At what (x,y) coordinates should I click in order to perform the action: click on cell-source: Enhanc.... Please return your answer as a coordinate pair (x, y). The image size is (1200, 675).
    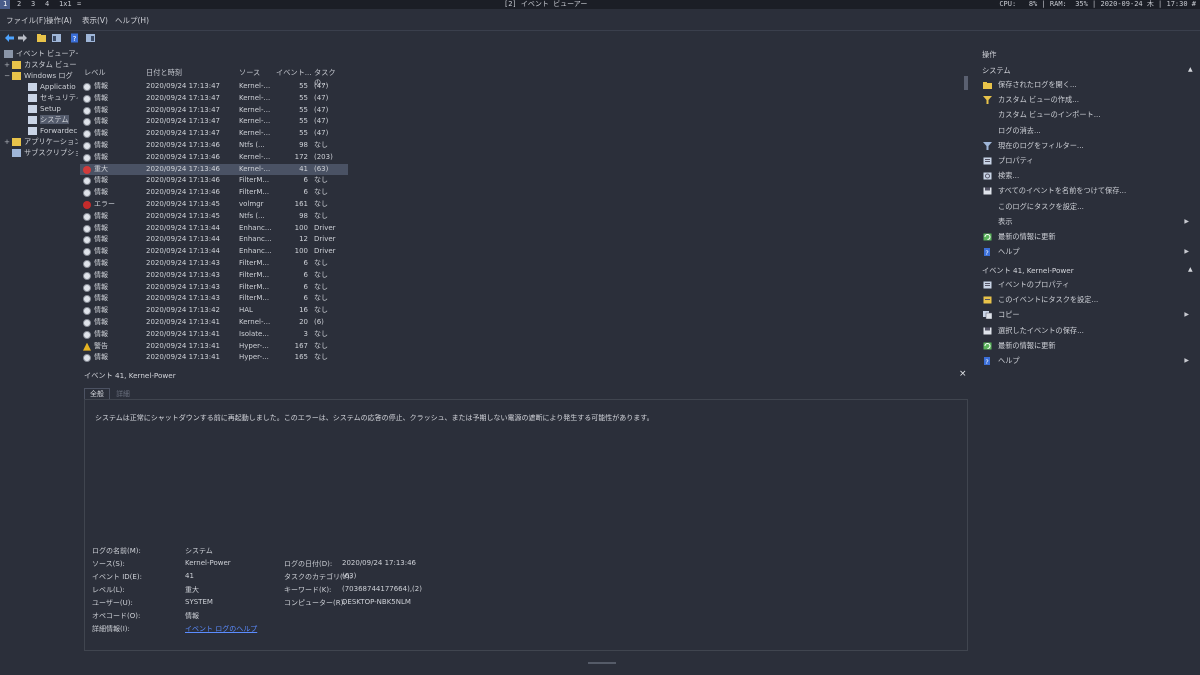
    Looking at the image, I should click on (255, 239).